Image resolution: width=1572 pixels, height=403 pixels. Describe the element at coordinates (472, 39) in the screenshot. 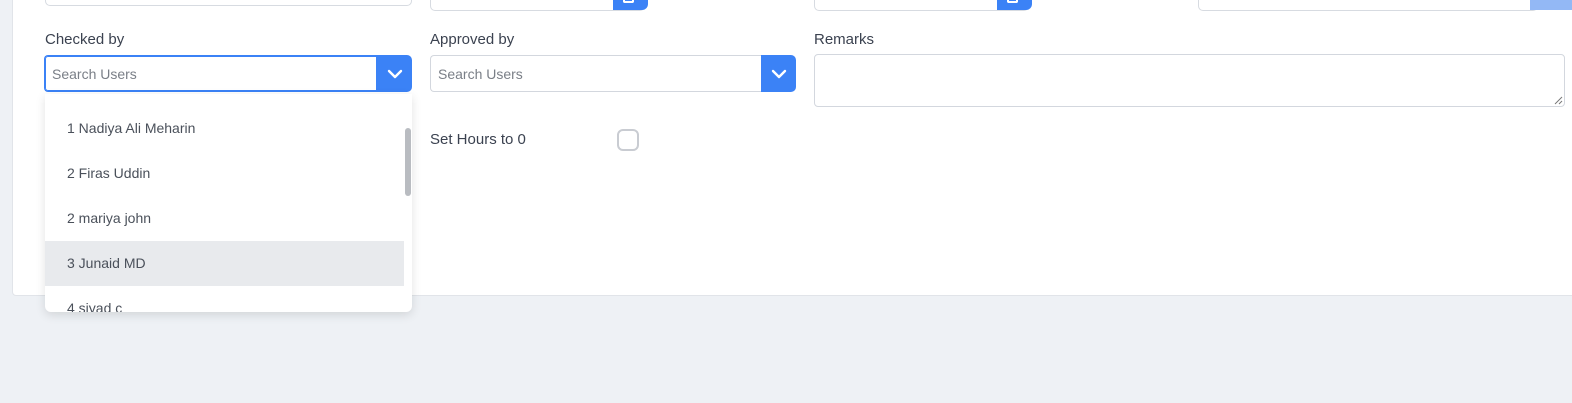

I see `approved-by-label: Approved by` at that location.